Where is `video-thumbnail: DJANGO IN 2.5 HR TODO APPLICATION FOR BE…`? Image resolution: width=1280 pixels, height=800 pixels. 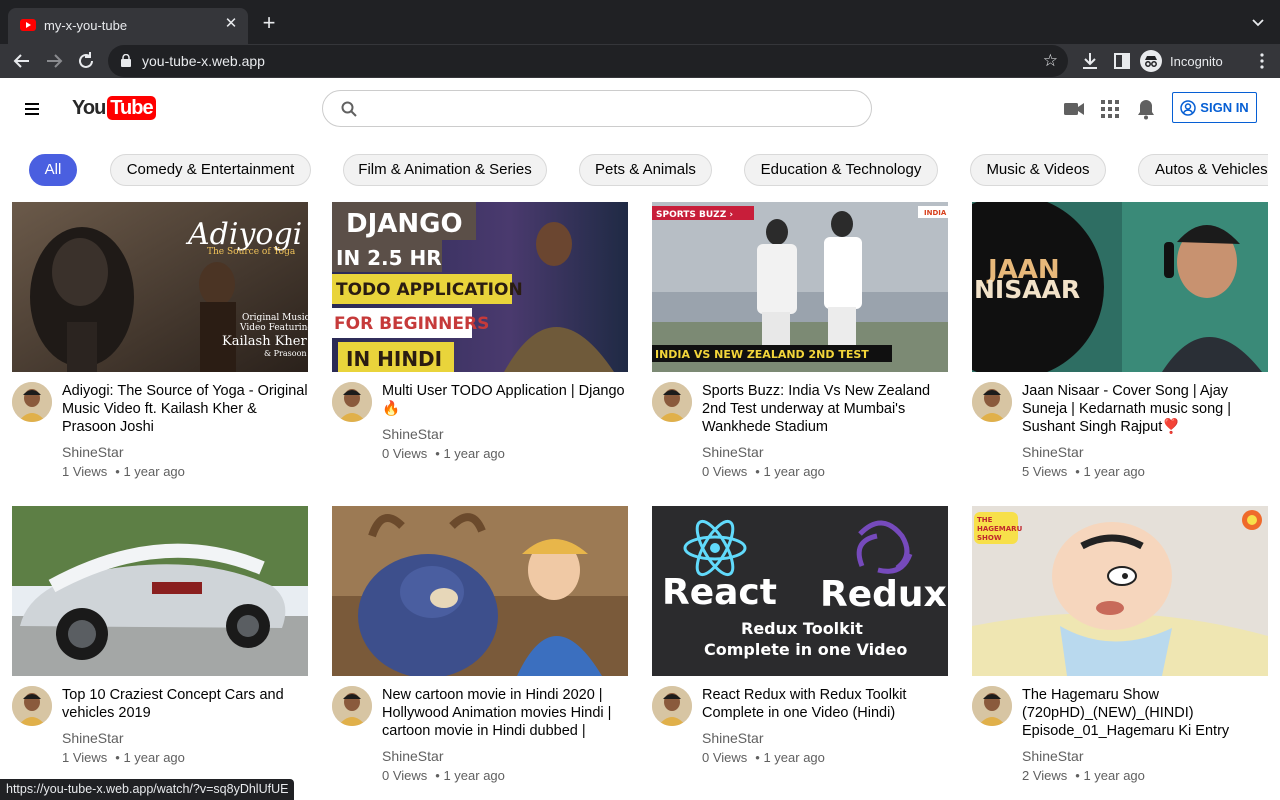 video-thumbnail: DJANGO IN 2.5 HR TODO APPLICATION FOR BE… is located at coordinates (480, 287).